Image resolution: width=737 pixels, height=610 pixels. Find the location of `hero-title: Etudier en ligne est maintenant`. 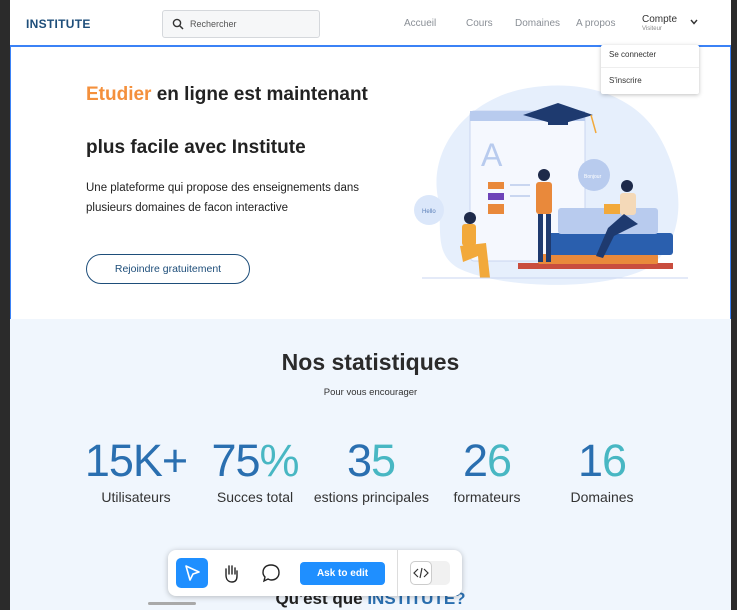

hero-title: Etudier en ligne est maintenant is located at coordinates (227, 95).